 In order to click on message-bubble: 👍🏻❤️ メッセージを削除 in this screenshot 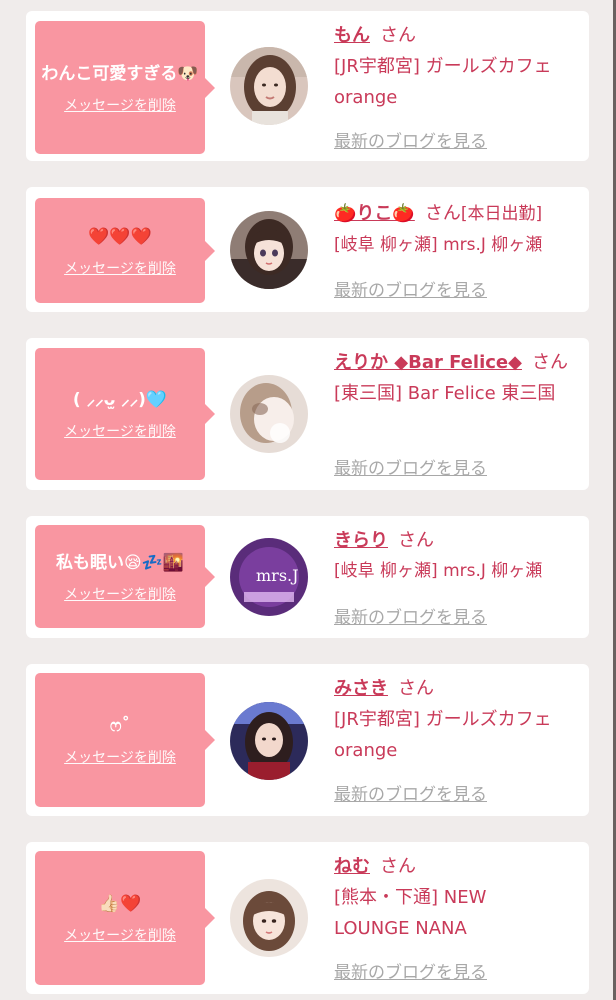, I will do `click(125, 918)`.